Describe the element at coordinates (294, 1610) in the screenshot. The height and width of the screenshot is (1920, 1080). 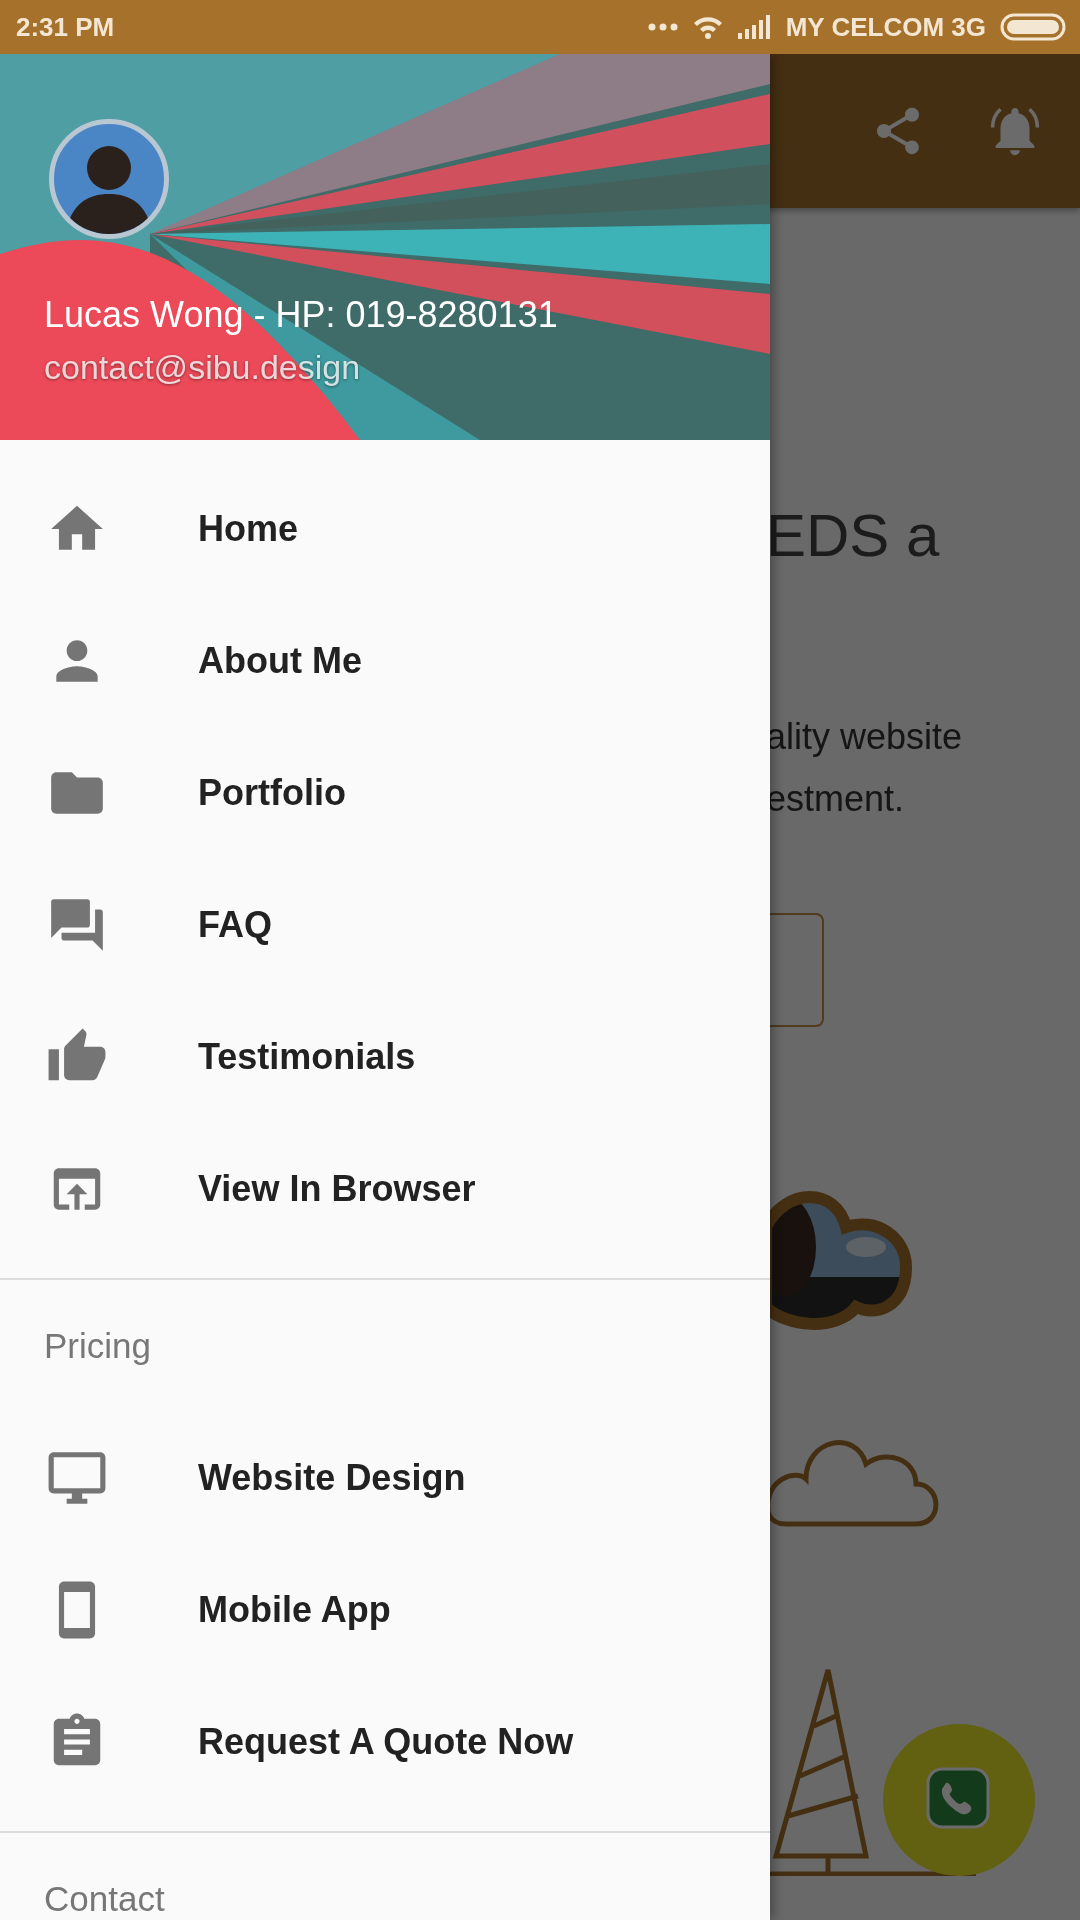
I see `menu-item-label: Mobile App` at that location.